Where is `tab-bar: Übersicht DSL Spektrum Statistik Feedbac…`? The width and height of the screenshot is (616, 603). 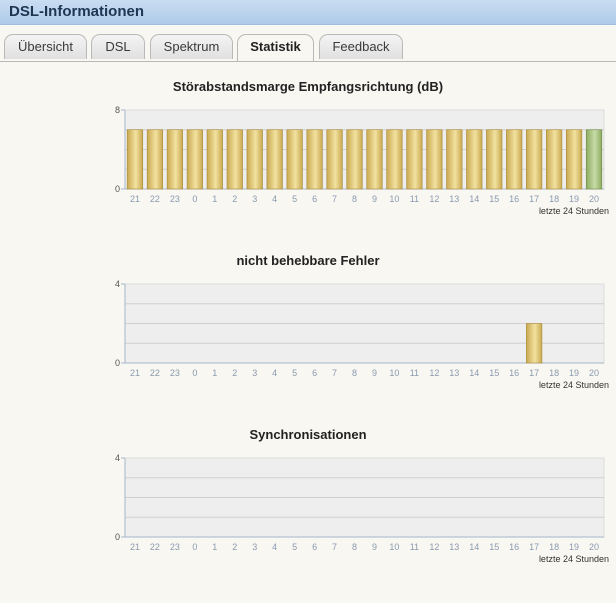
tab-bar: Übersicht DSL Spektrum Statistik Feedbac… is located at coordinates (308, 43).